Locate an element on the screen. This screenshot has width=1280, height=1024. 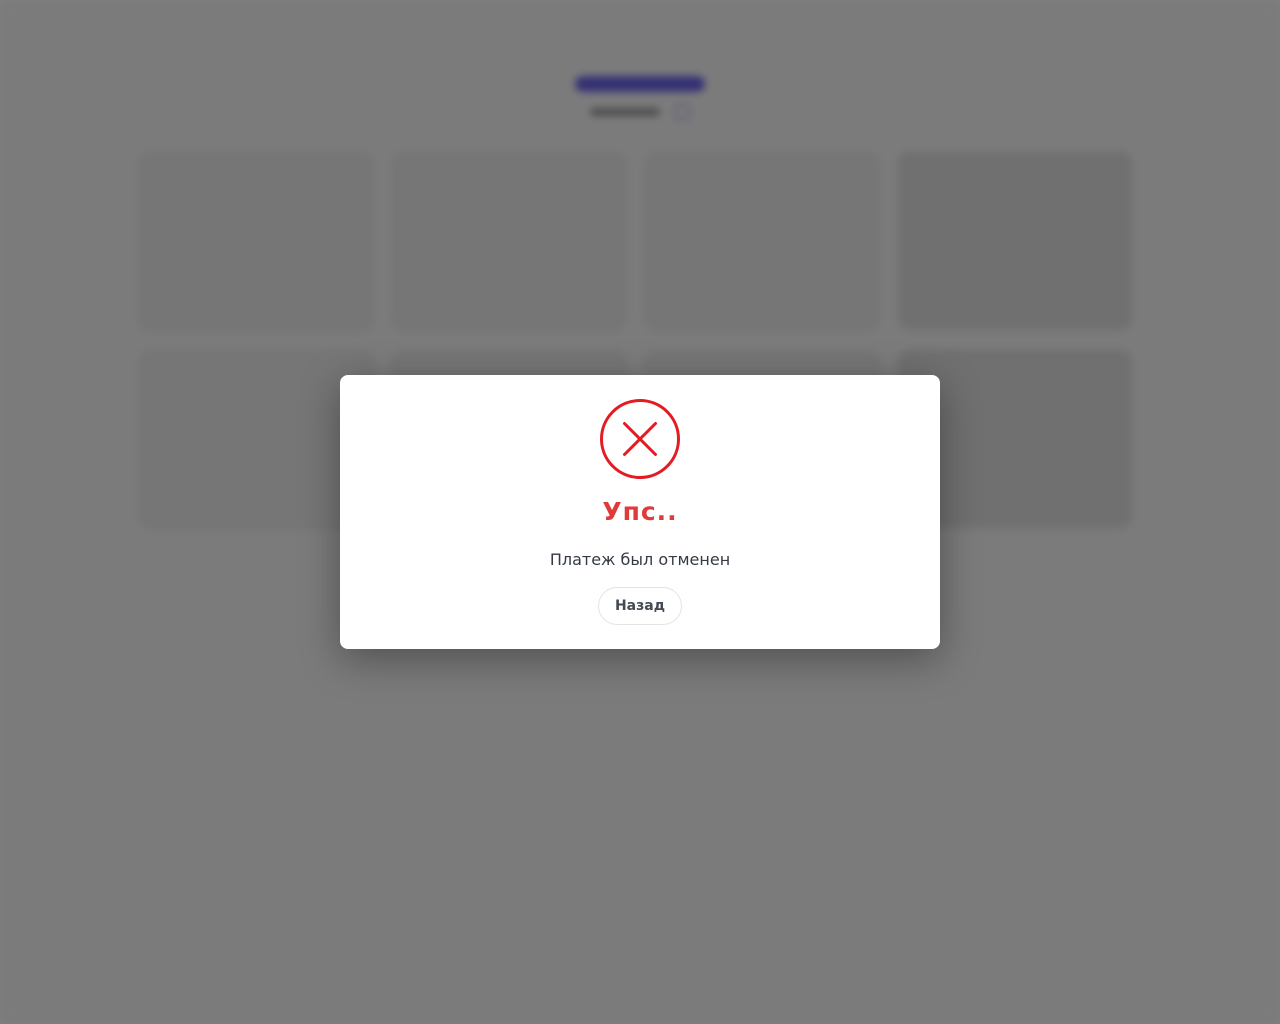
dialog-title: Упс.. is located at coordinates (640, 511).